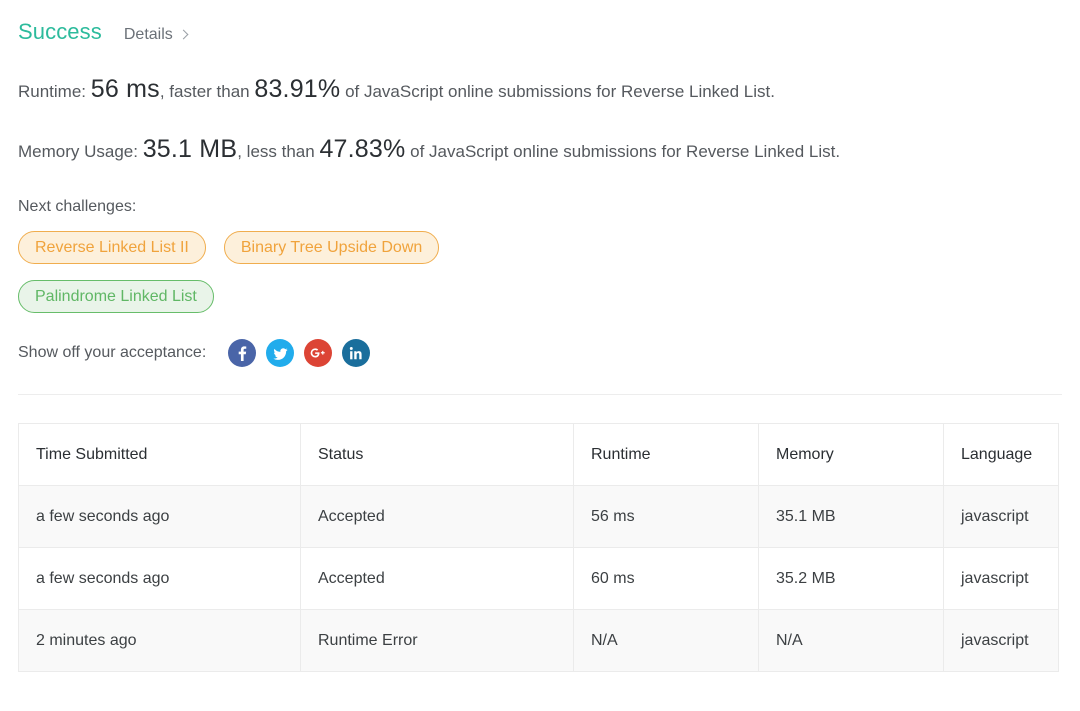 Image resolution: width=1080 pixels, height=711 pixels. Describe the element at coordinates (207, 91) in the screenshot. I see `runtime-mid: , faster than` at that location.